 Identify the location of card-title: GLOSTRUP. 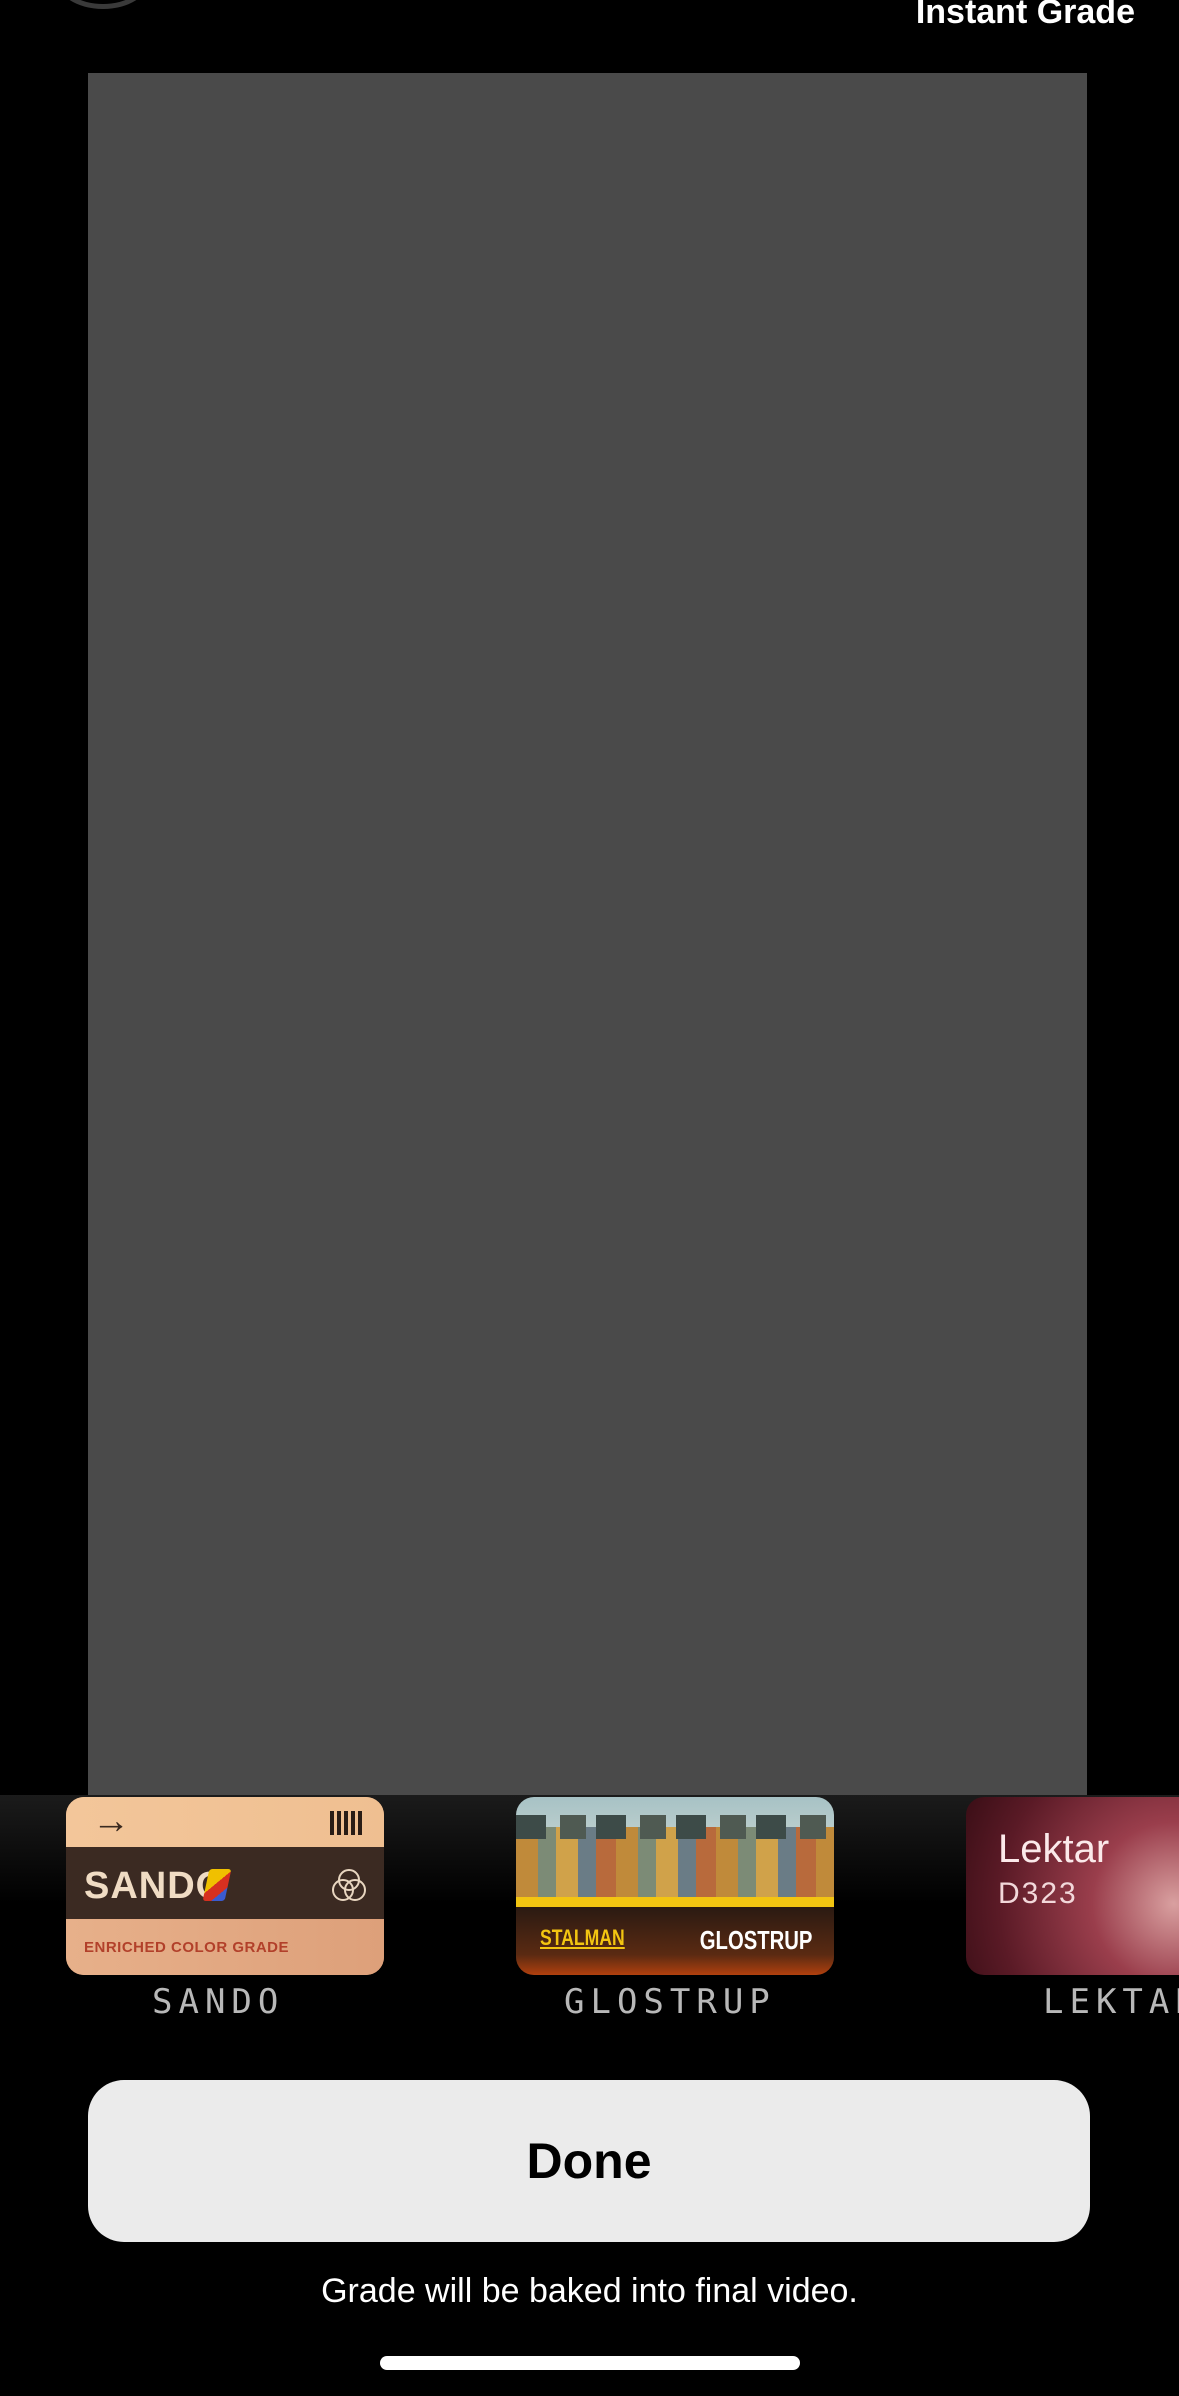
(755, 1940).